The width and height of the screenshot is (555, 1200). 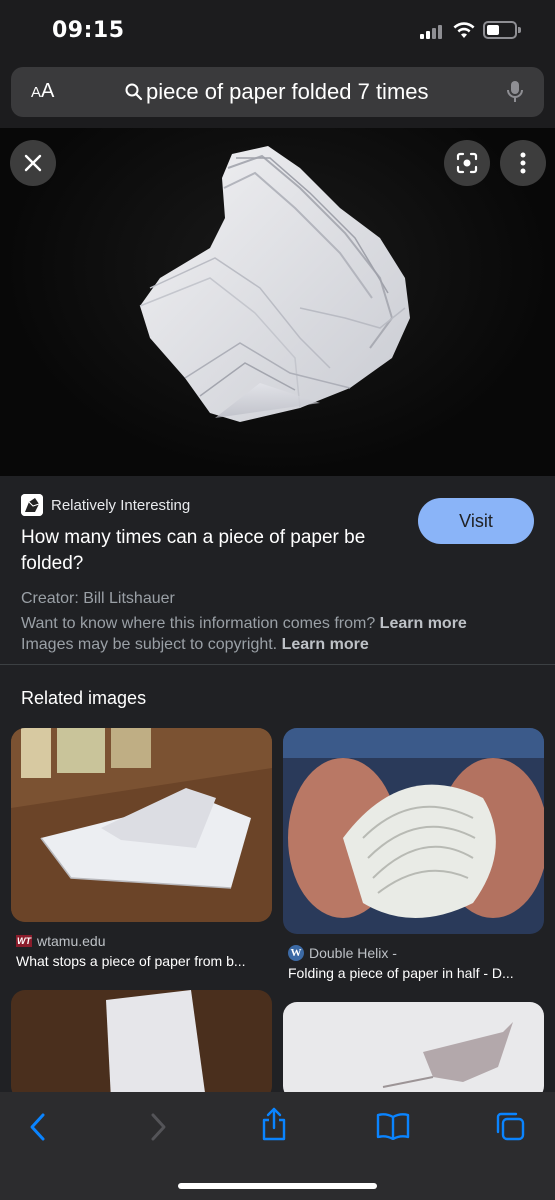 I want to click on search-query-text: piece of paper folded 7 times, so click(x=287, y=92).